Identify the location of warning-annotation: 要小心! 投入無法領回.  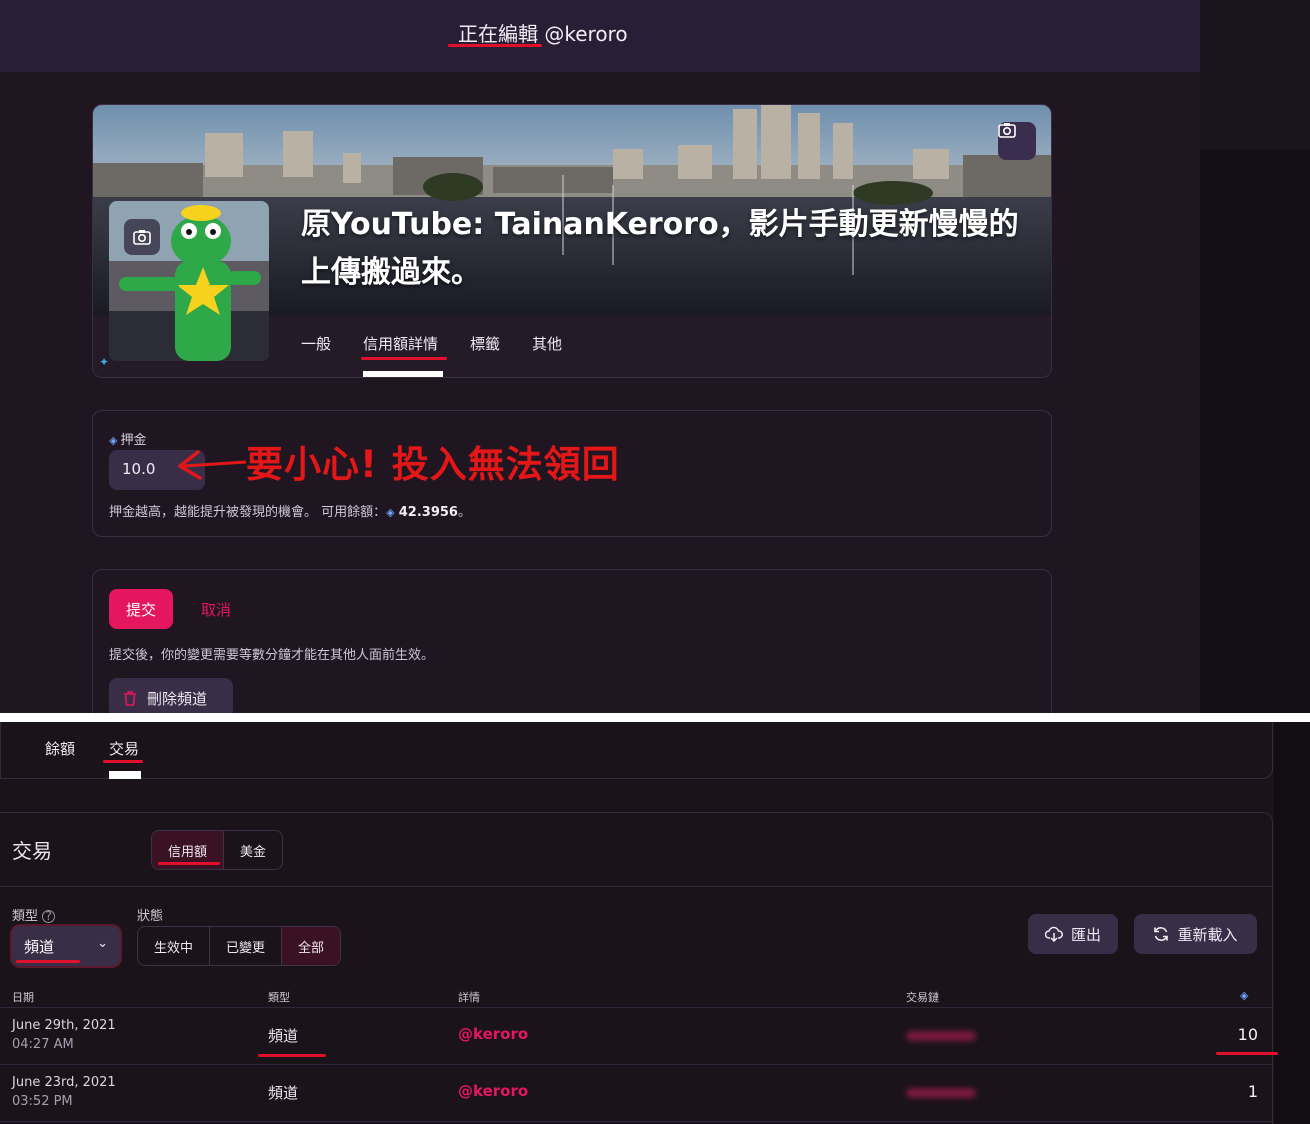
(433, 464).